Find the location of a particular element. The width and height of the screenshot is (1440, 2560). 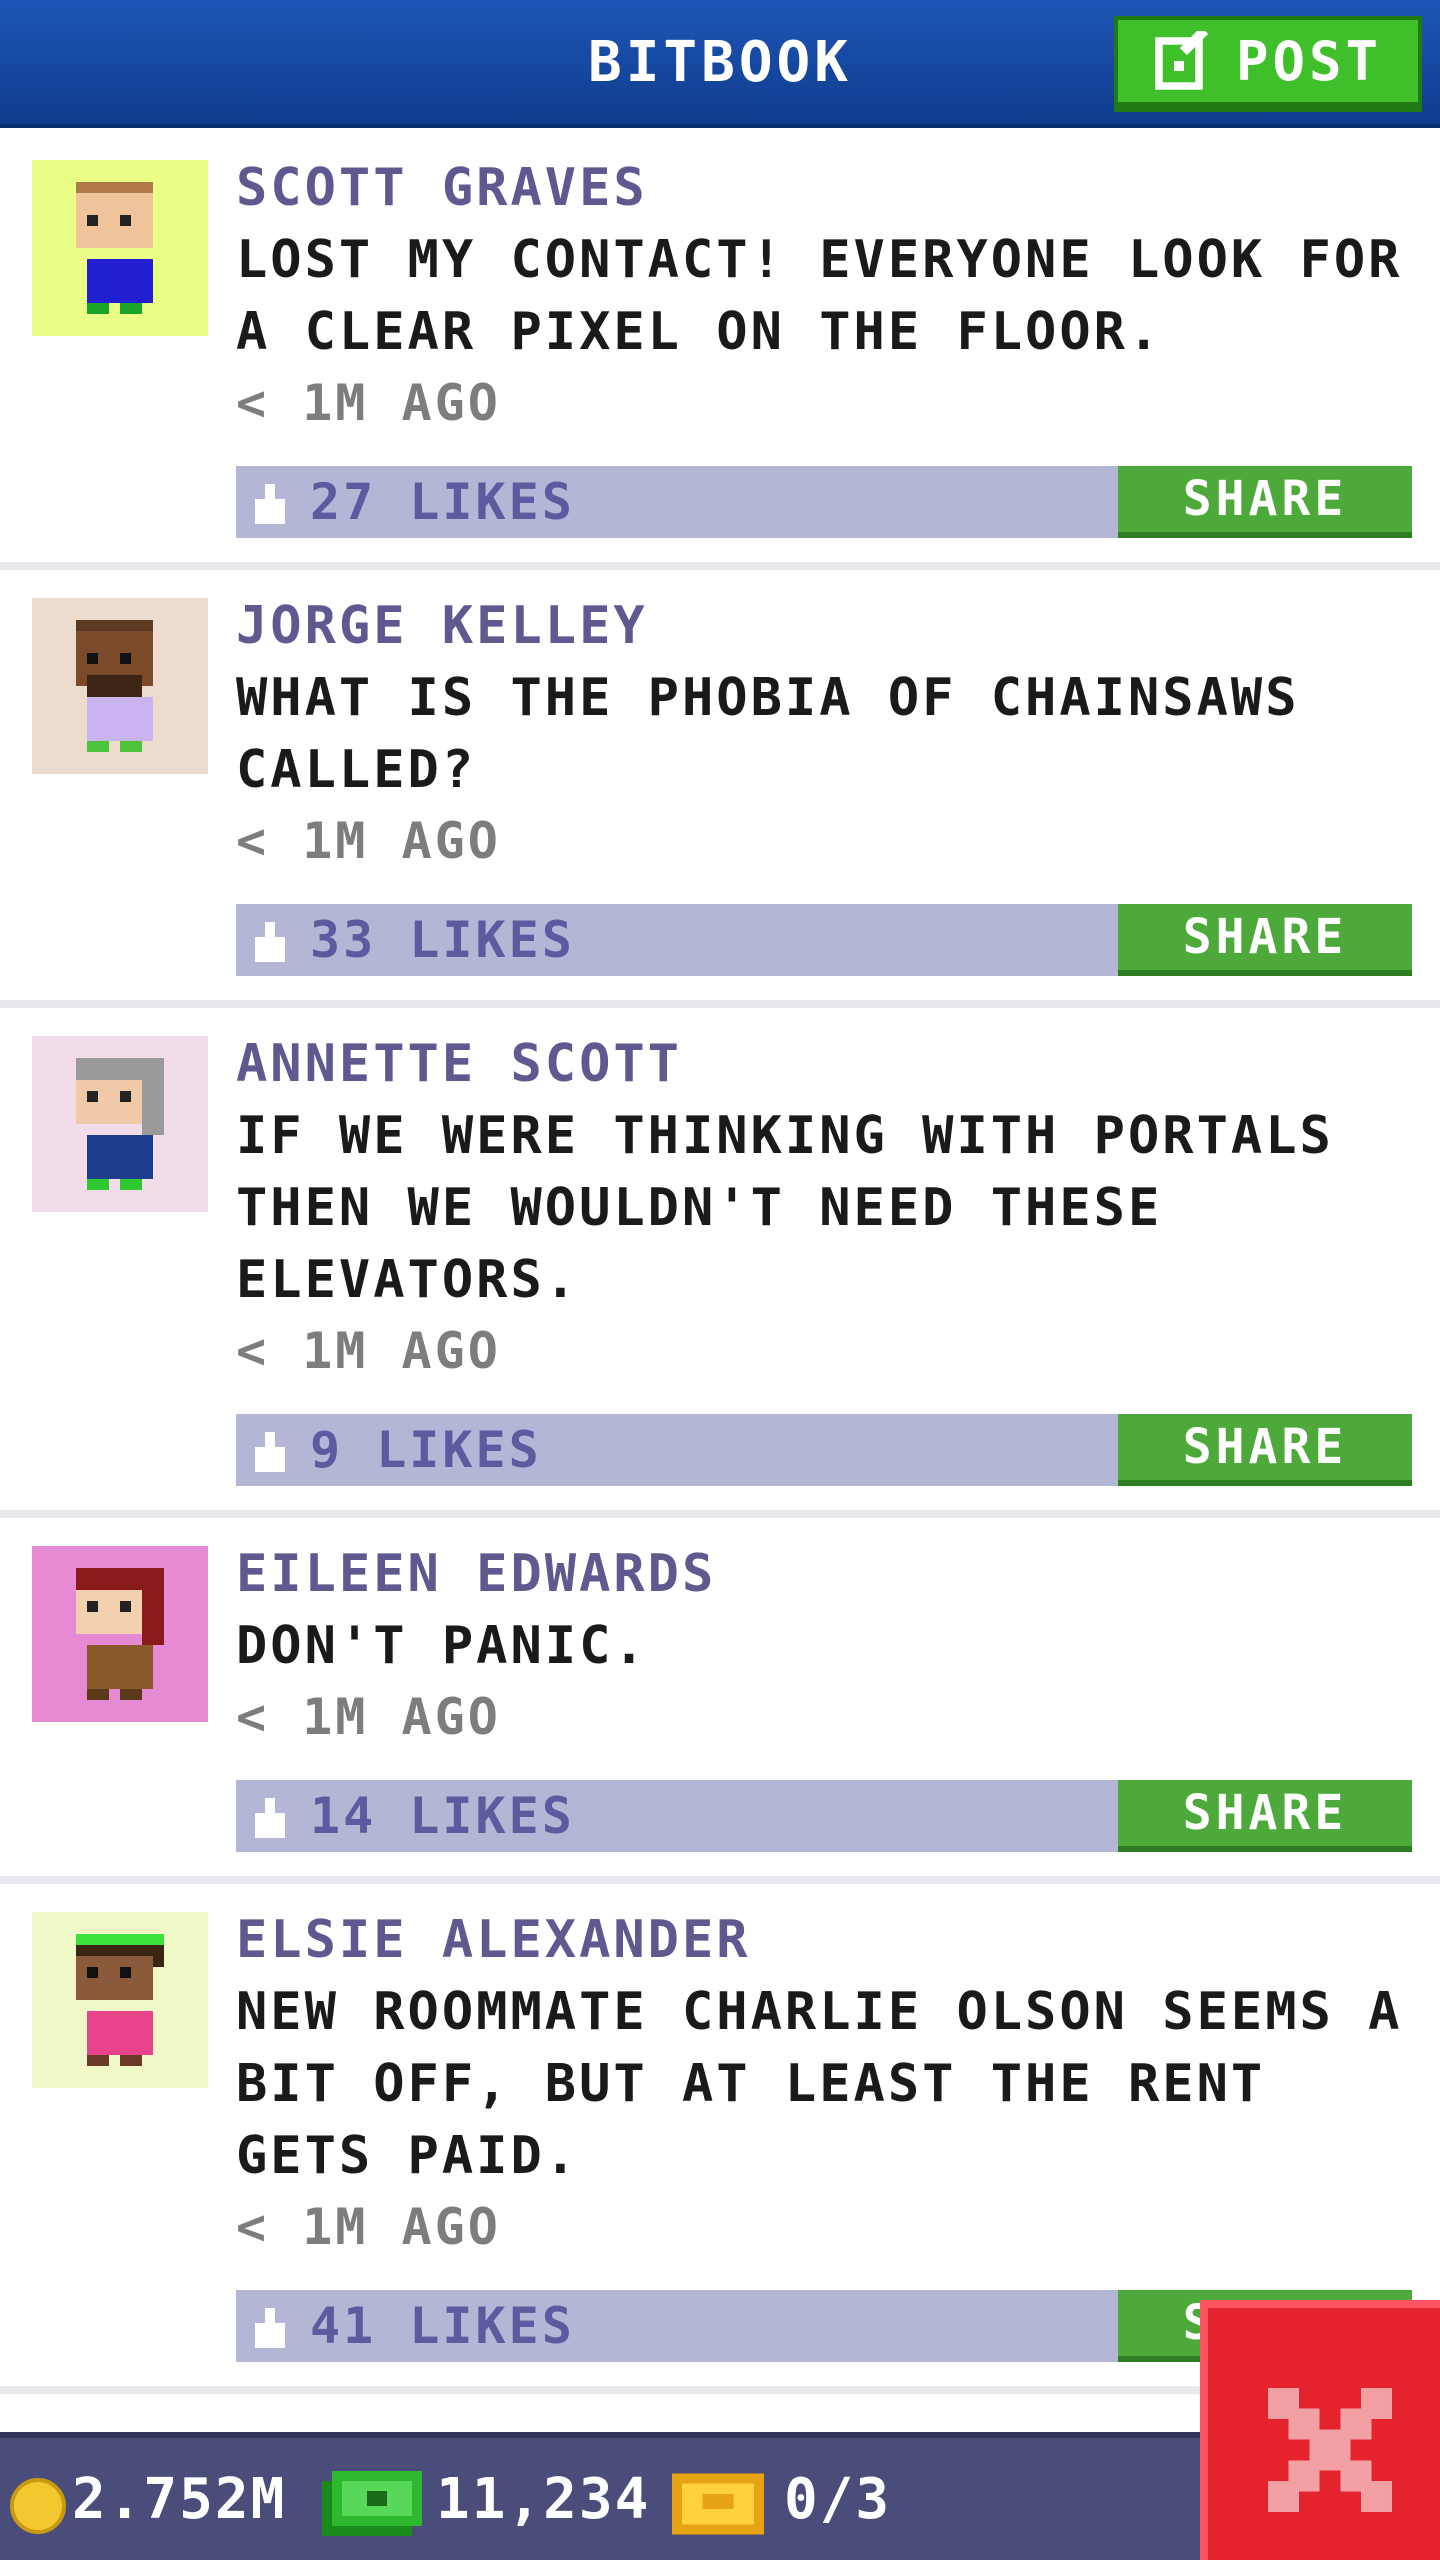

post-author: ELSIE ALEXANDER is located at coordinates (827, 1940).